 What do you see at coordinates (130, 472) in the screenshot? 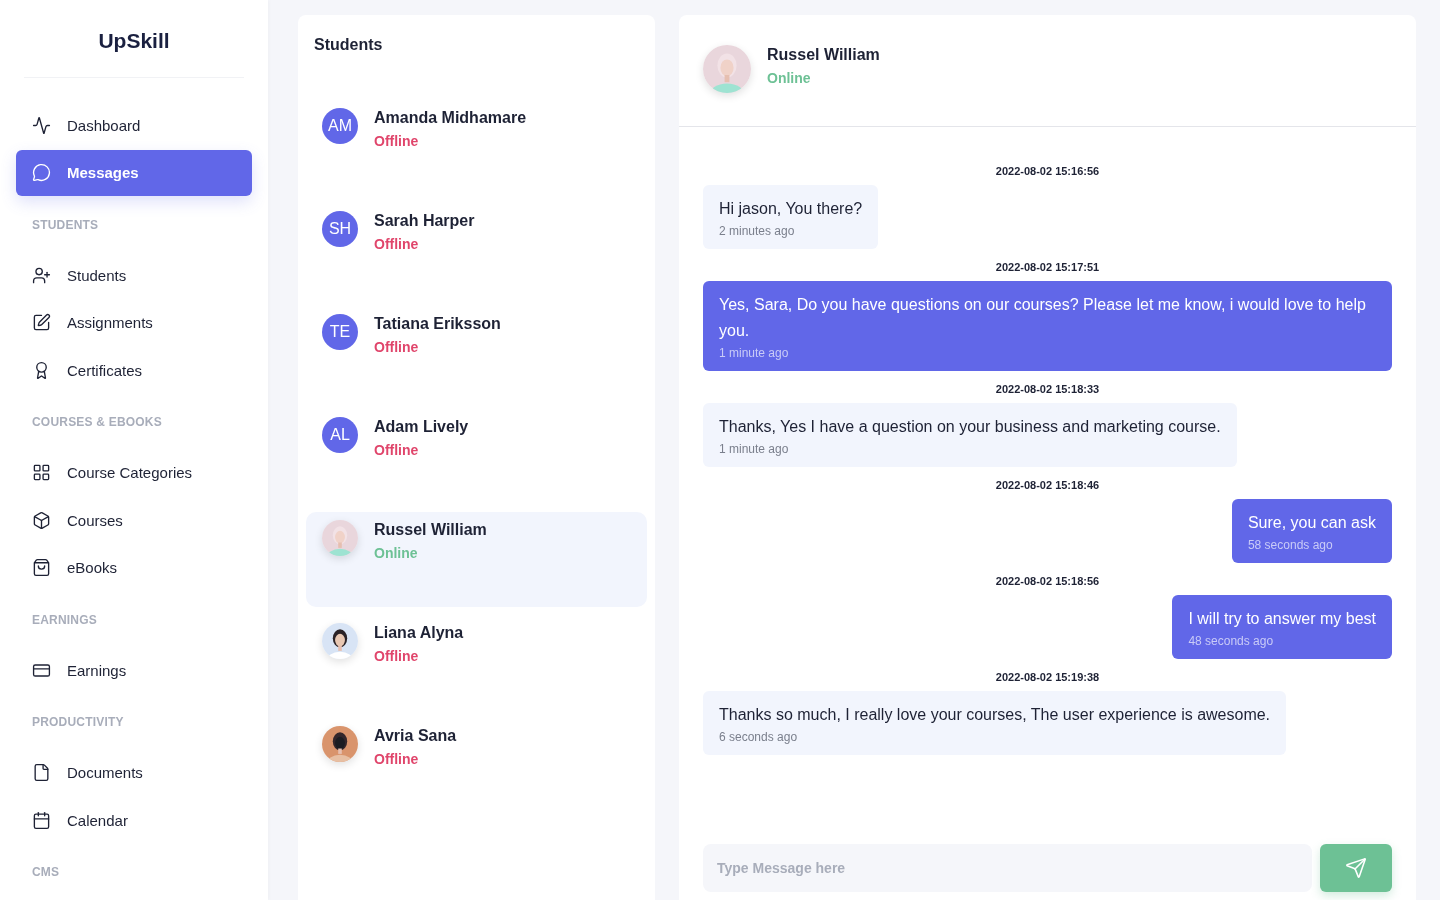
I see `sidebar-item-label: Course Categories` at bounding box center [130, 472].